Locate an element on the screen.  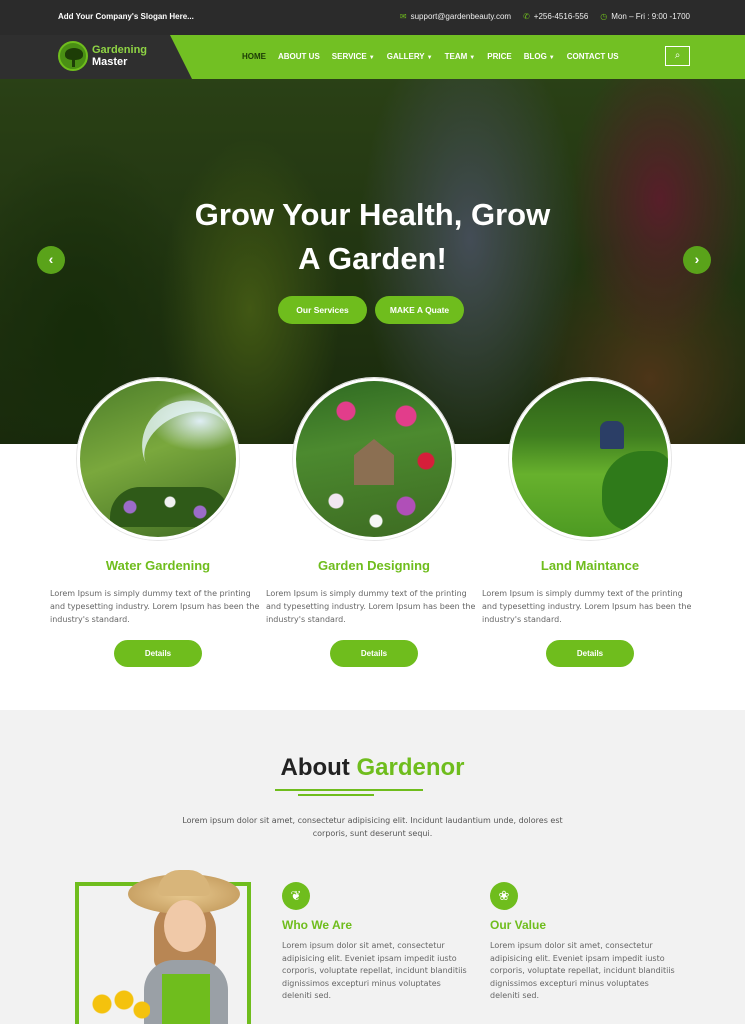
nav-contact-us: CONTACT US is located at coordinates (593, 56).